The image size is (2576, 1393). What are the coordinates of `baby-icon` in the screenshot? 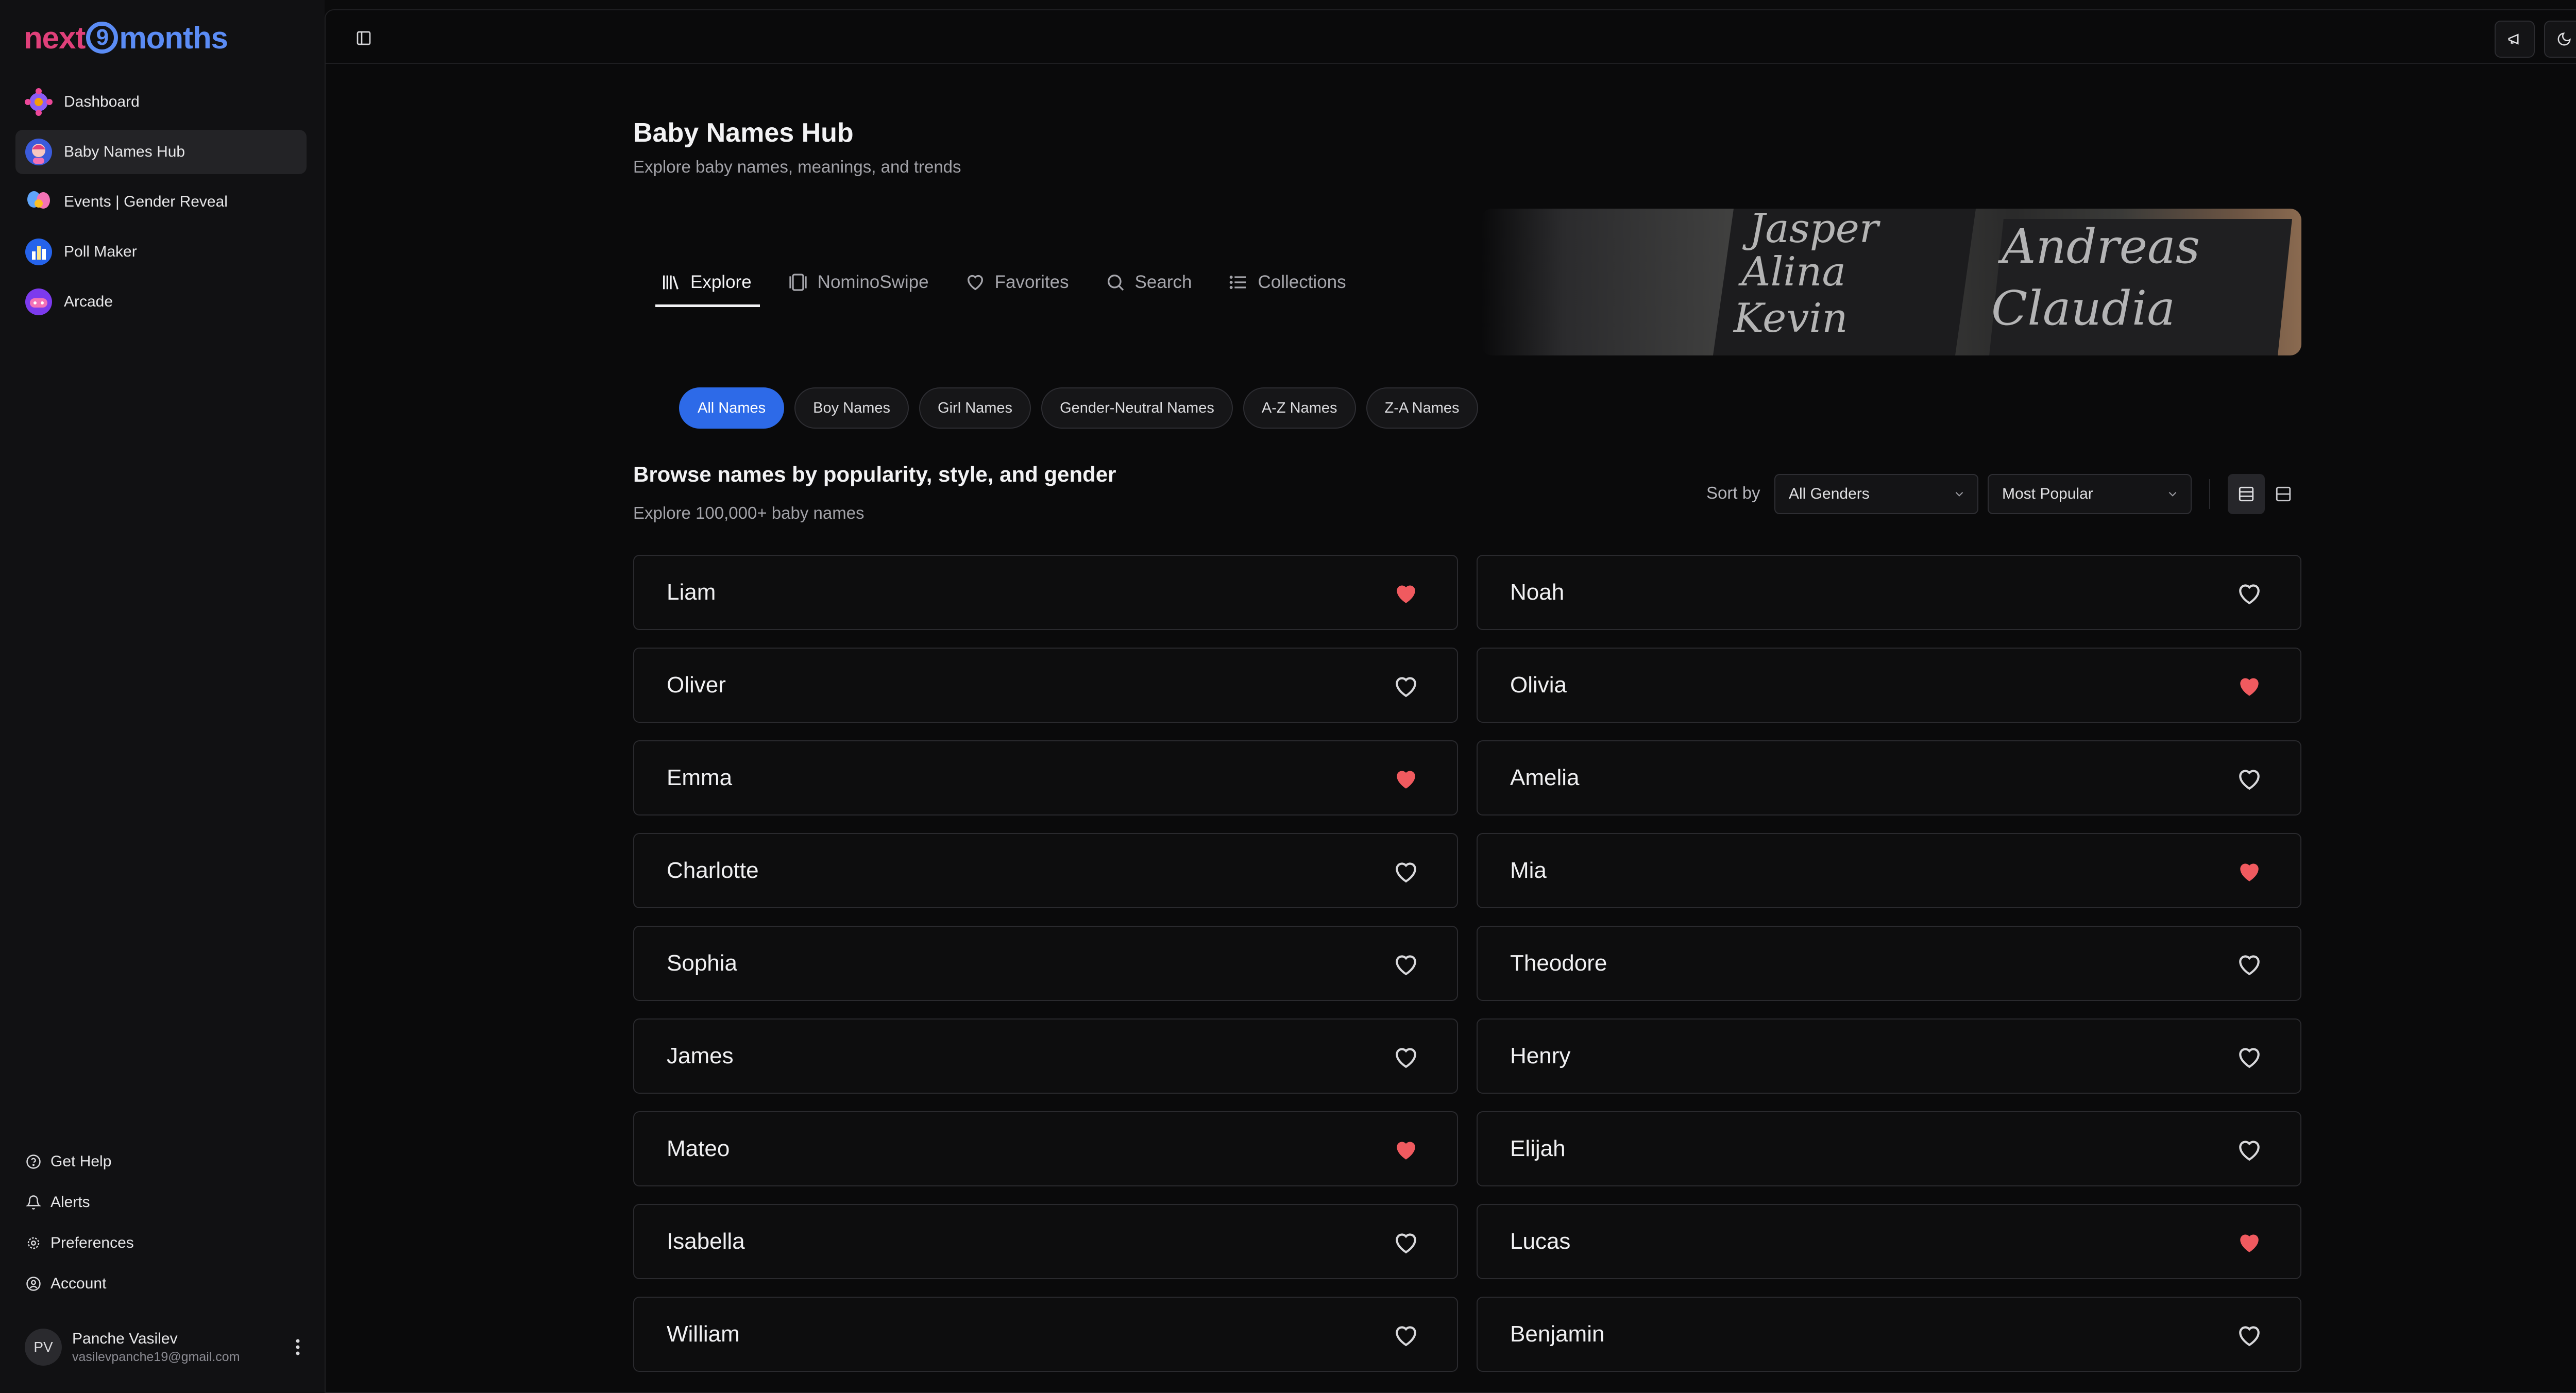 It's located at (39, 152).